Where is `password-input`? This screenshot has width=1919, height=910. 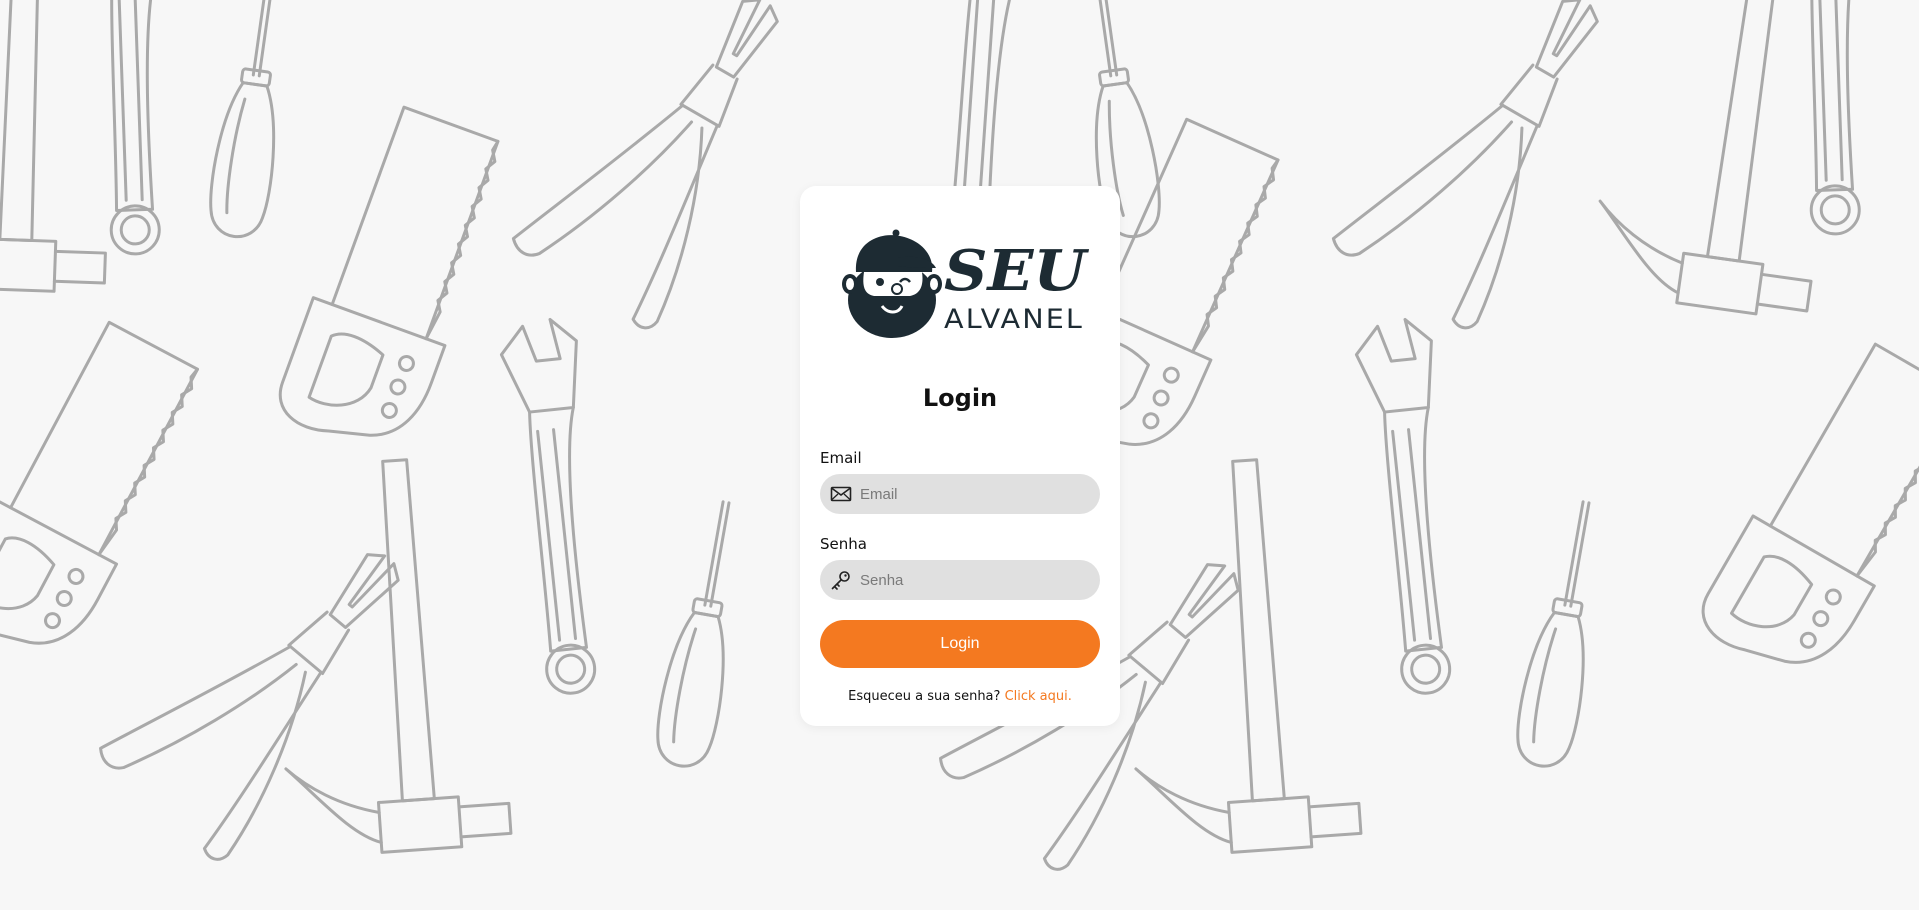 password-input is located at coordinates (974, 580).